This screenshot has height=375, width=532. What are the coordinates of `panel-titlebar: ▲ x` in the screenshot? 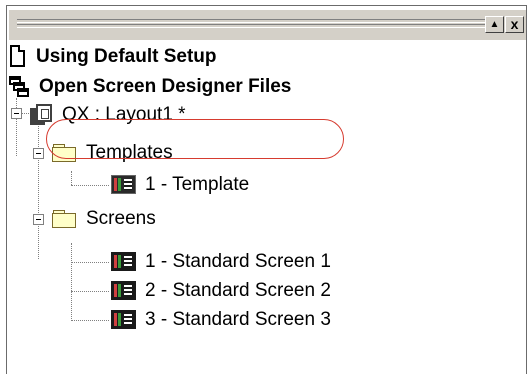 It's located at (267, 25).